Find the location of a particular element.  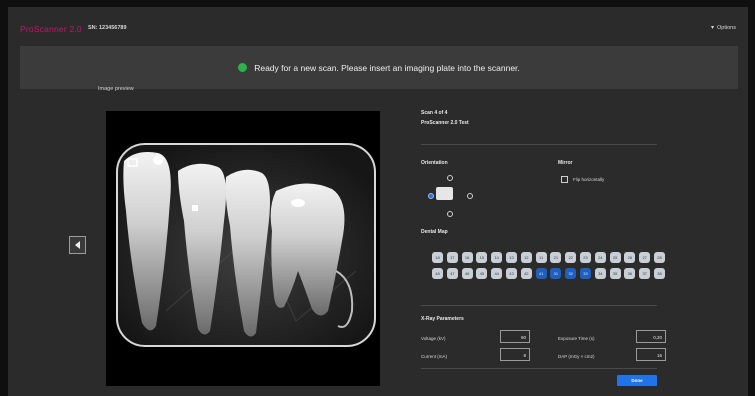

tooth-14: 14 is located at coordinates (497, 257).